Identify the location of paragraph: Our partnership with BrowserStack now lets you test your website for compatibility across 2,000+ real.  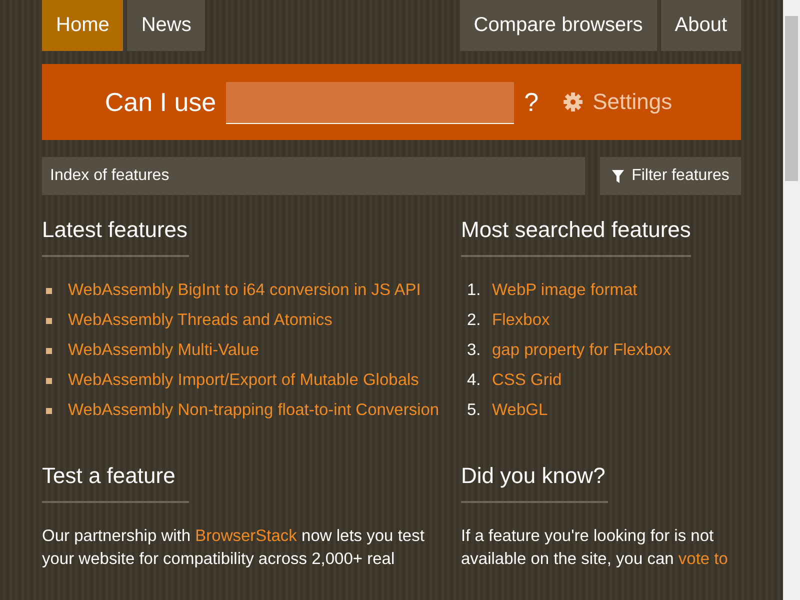
(234, 548).